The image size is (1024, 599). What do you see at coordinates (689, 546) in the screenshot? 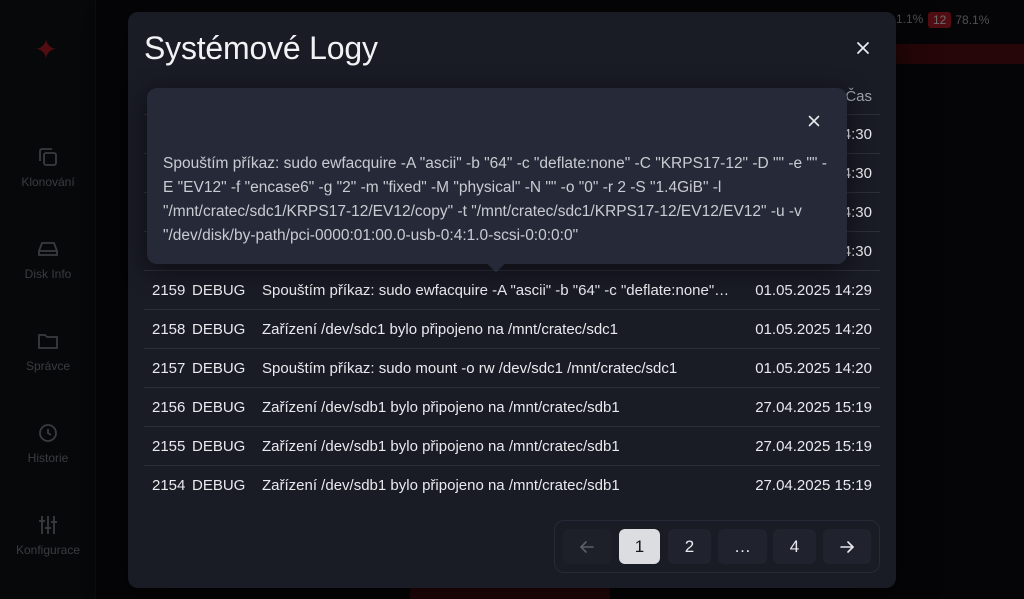
I see `page-button-2: 2` at bounding box center [689, 546].